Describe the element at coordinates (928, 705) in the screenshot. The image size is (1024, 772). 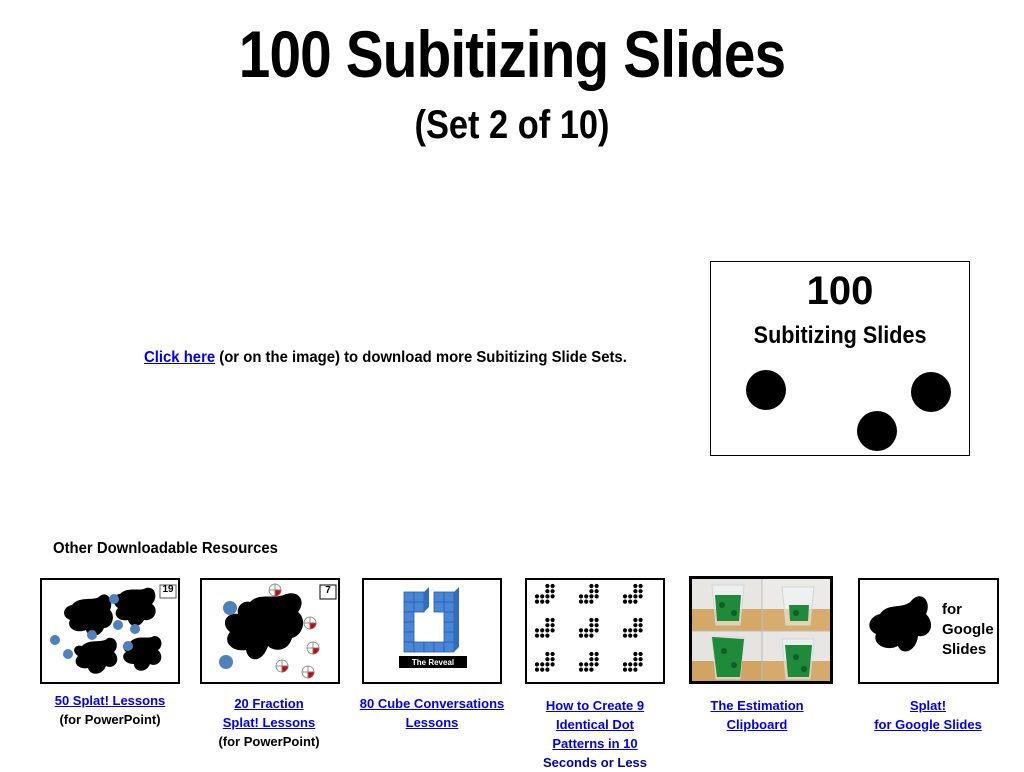
I see `splat-google-link-line1: Splat!` at that location.